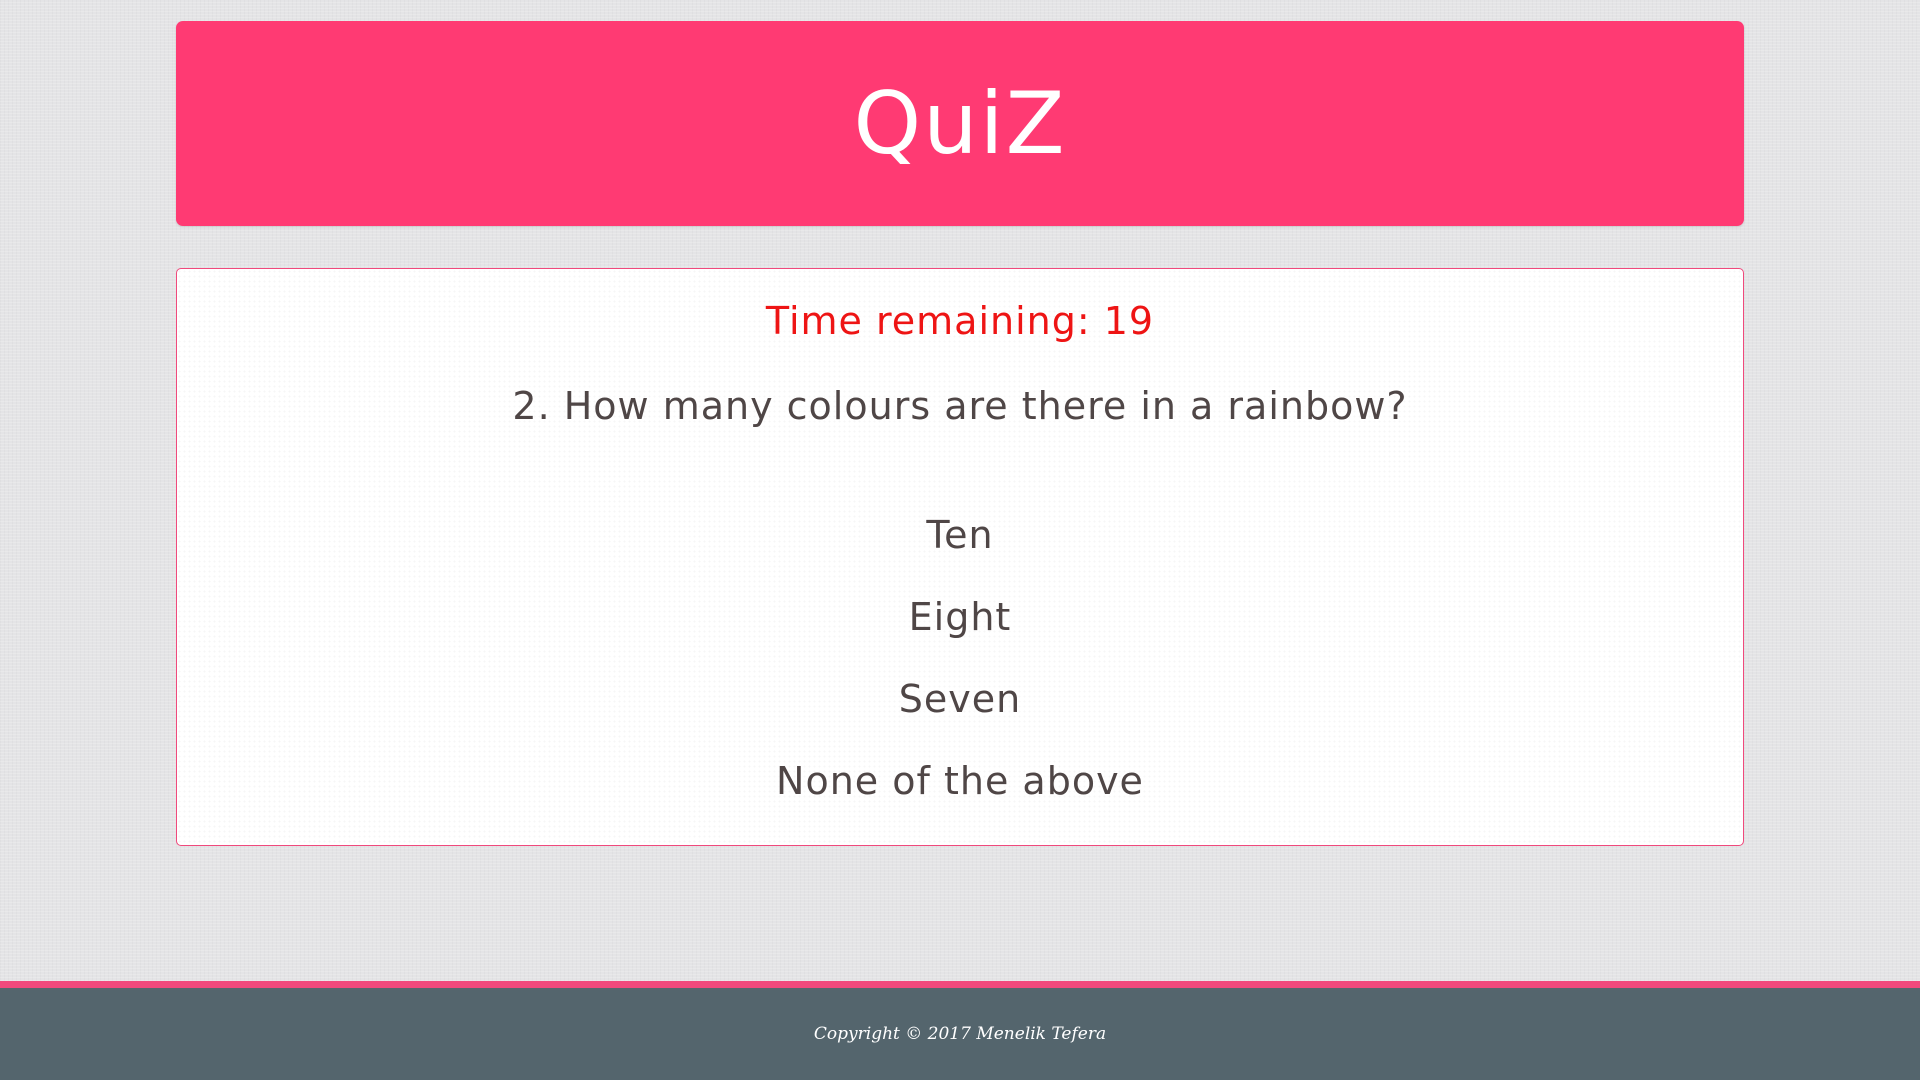 Image resolution: width=1920 pixels, height=1080 pixels. I want to click on answer-option: Eight, so click(960, 617).